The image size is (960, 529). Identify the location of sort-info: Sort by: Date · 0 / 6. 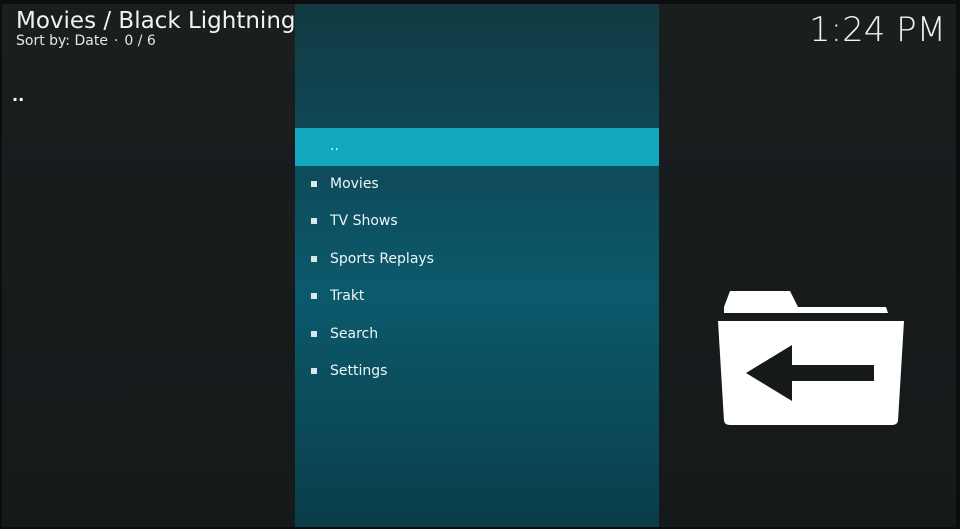
(86, 41).